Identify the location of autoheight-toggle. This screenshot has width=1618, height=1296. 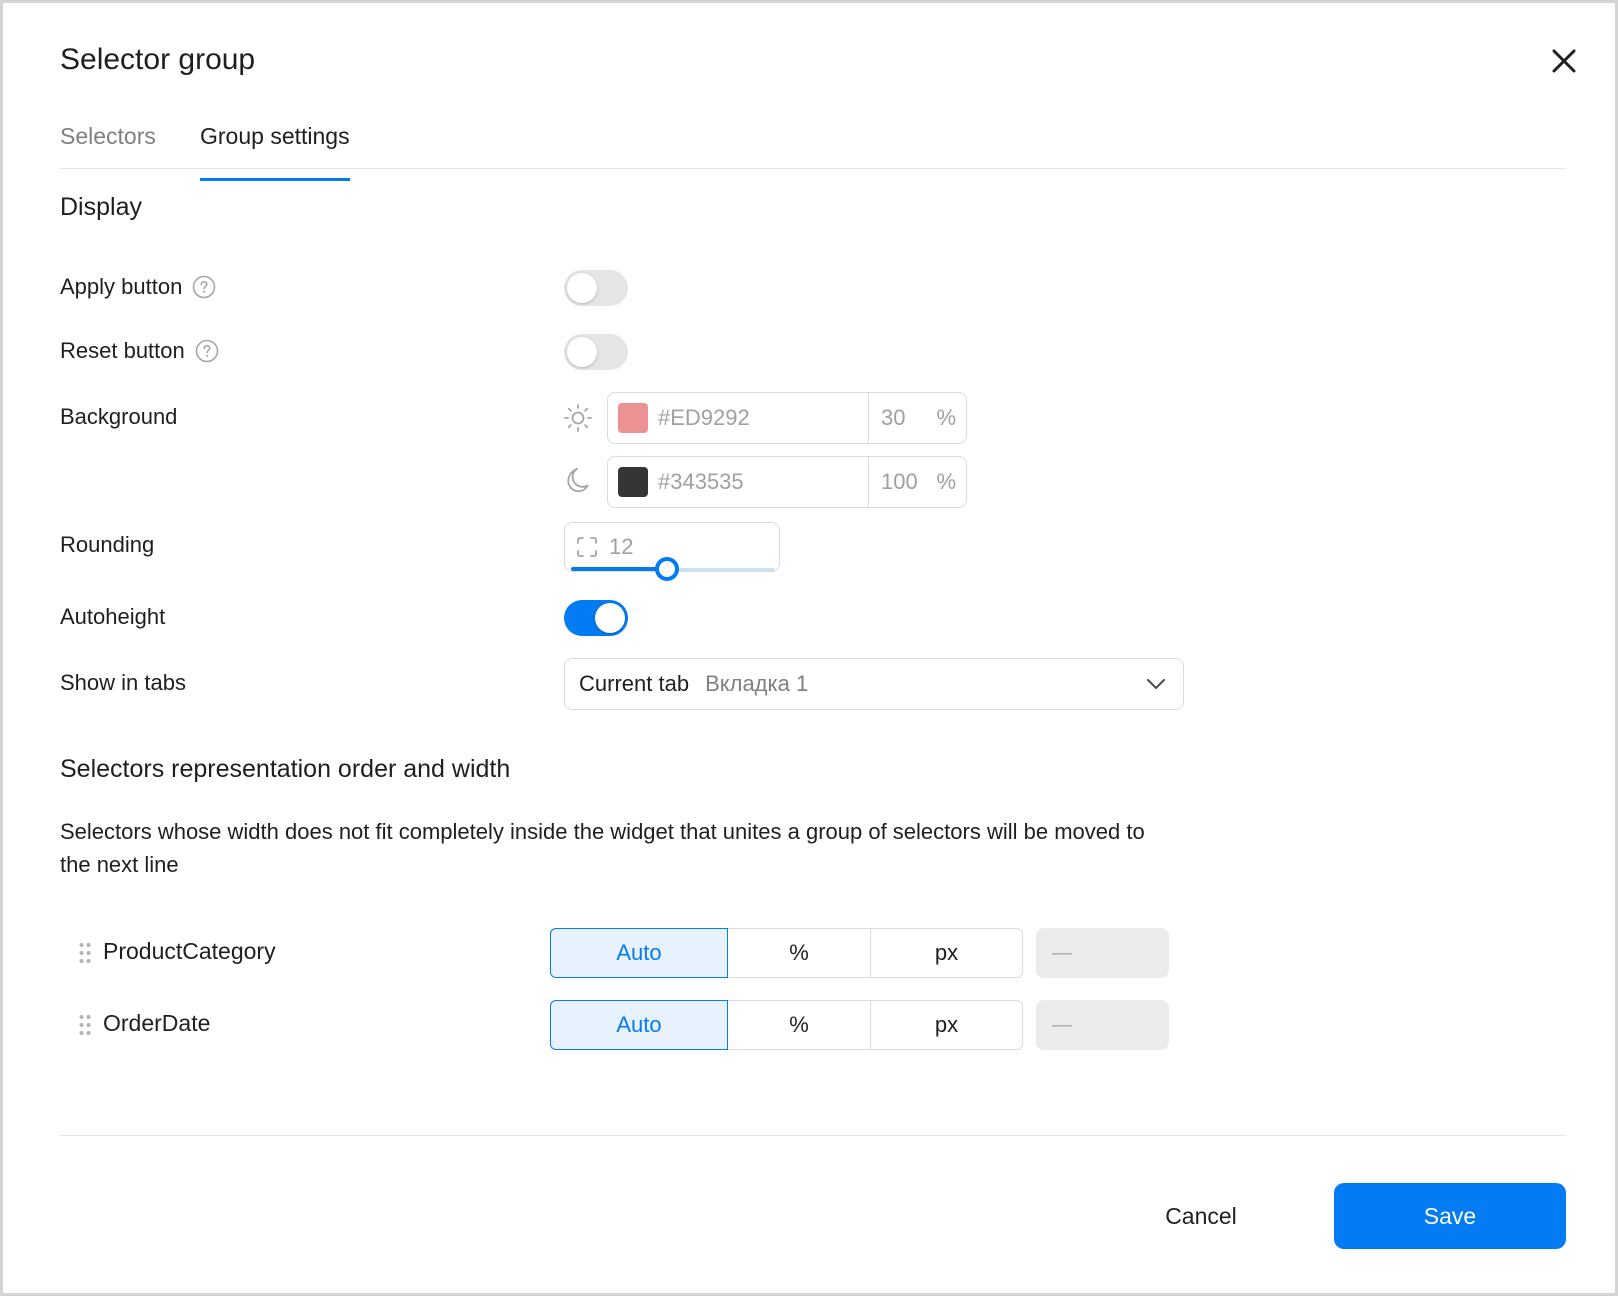
(596, 618).